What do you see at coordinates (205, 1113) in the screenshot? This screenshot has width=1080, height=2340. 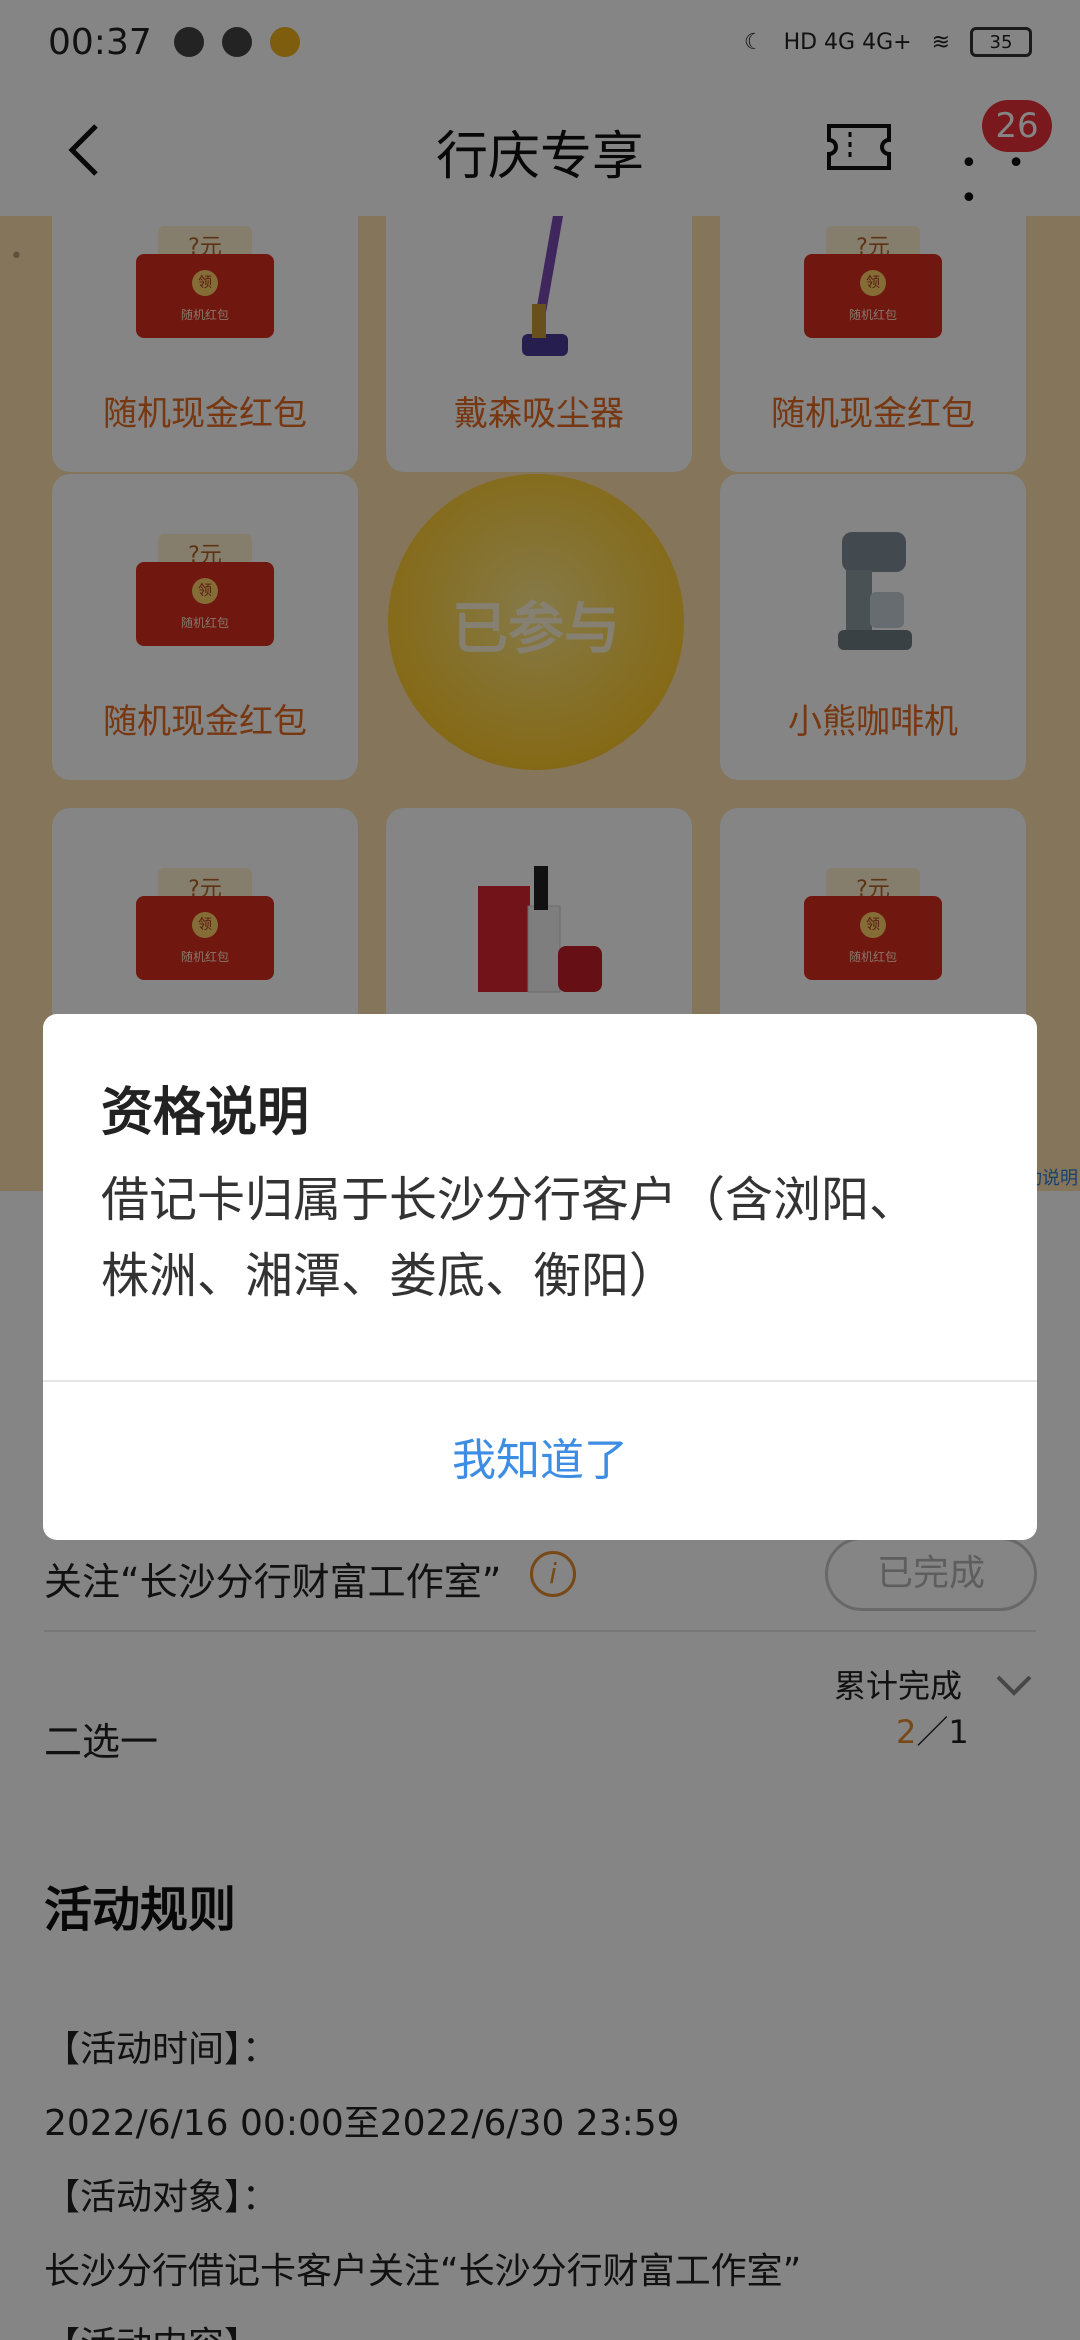 I see `dialog-title: 资格说明` at bounding box center [205, 1113].